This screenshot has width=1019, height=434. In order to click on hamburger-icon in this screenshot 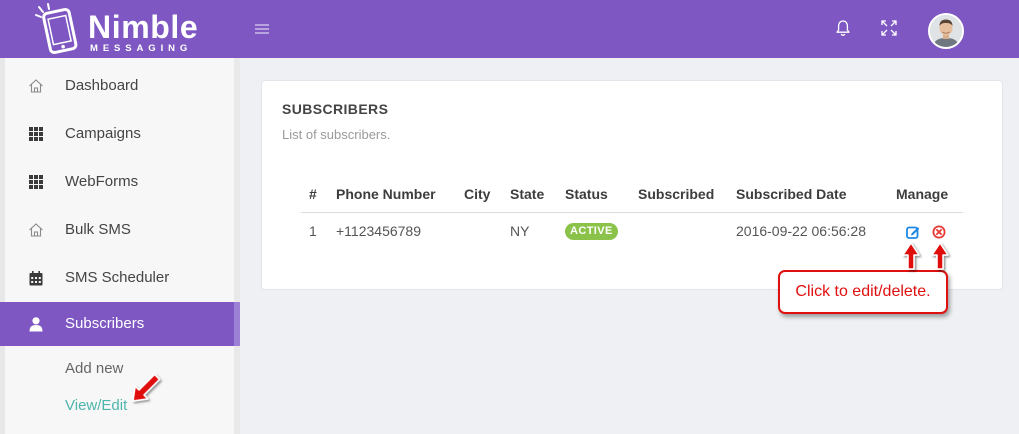, I will do `click(262, 29)`.